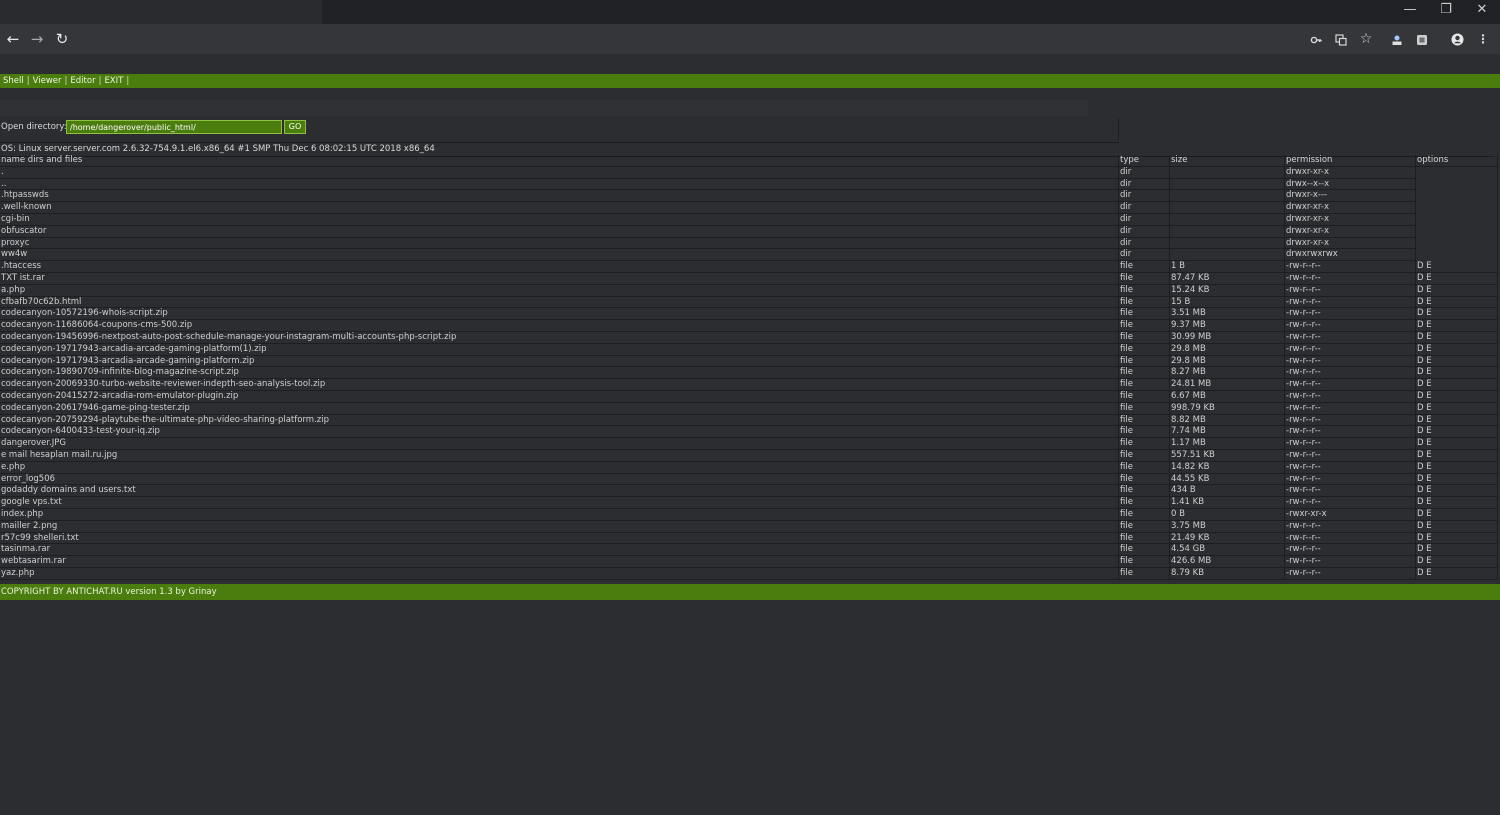 The image size is (1500, 815). I want to click on file-row: a.php file 15.24 KB -rw-r--r-- D E, so click(749, 290).